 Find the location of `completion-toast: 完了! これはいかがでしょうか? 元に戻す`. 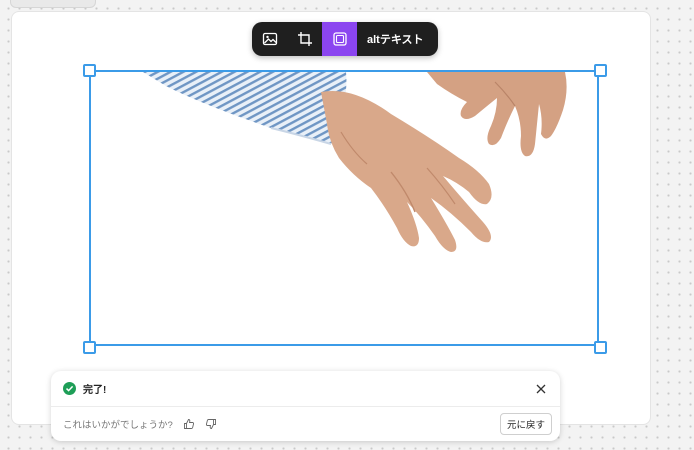

completion-toast: 完了! これはいかがでしょうか? 元に戻す is located at coordinates (305, 406).